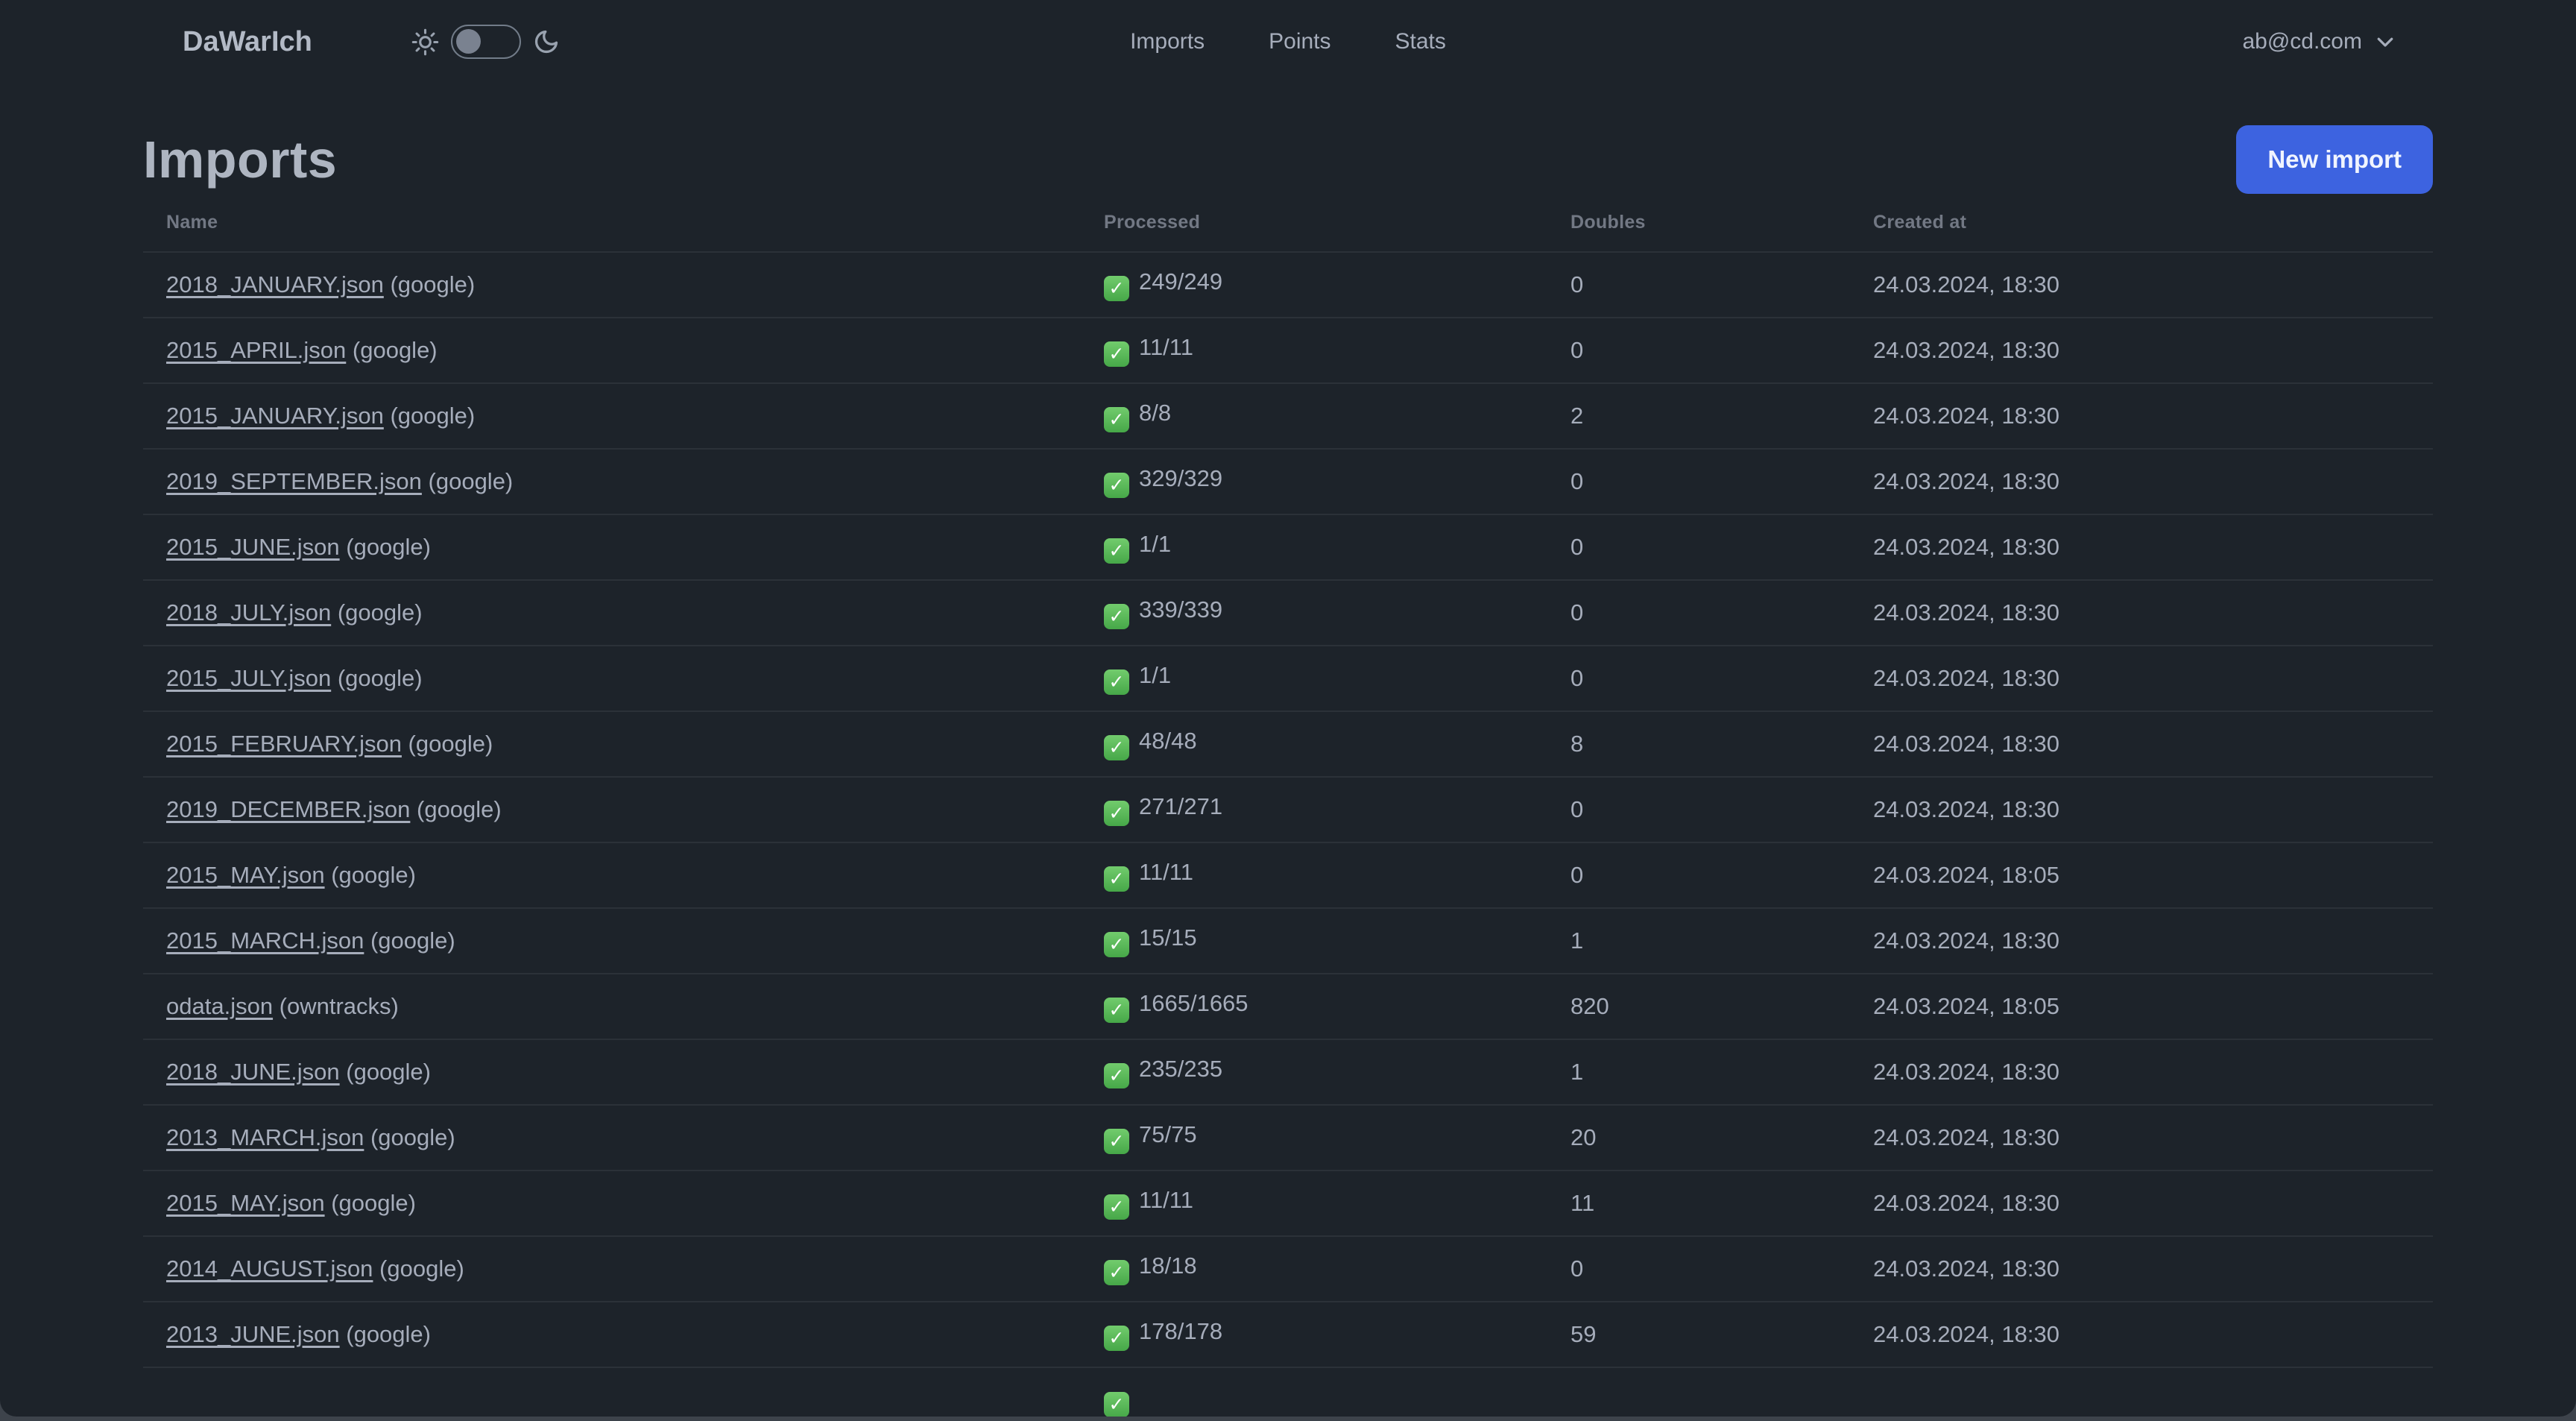 The width and height of the screenshot is (2576, 1421). Describe the element at coordinates (1337, 1268) in the screenshot. I see `cell-processed: ✓ 18/18` at that location.